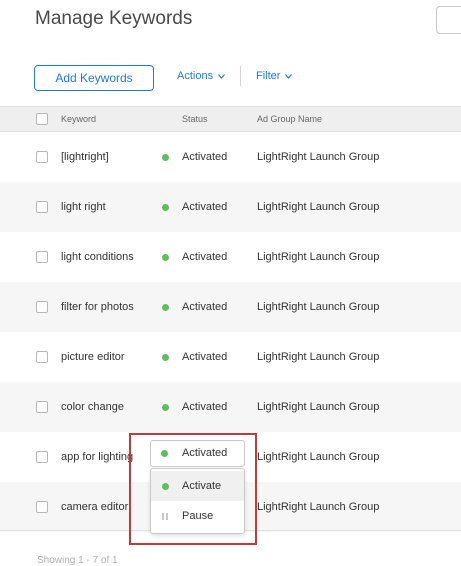  I want to click on menu-item-pause: Pause, so click(197, 516).